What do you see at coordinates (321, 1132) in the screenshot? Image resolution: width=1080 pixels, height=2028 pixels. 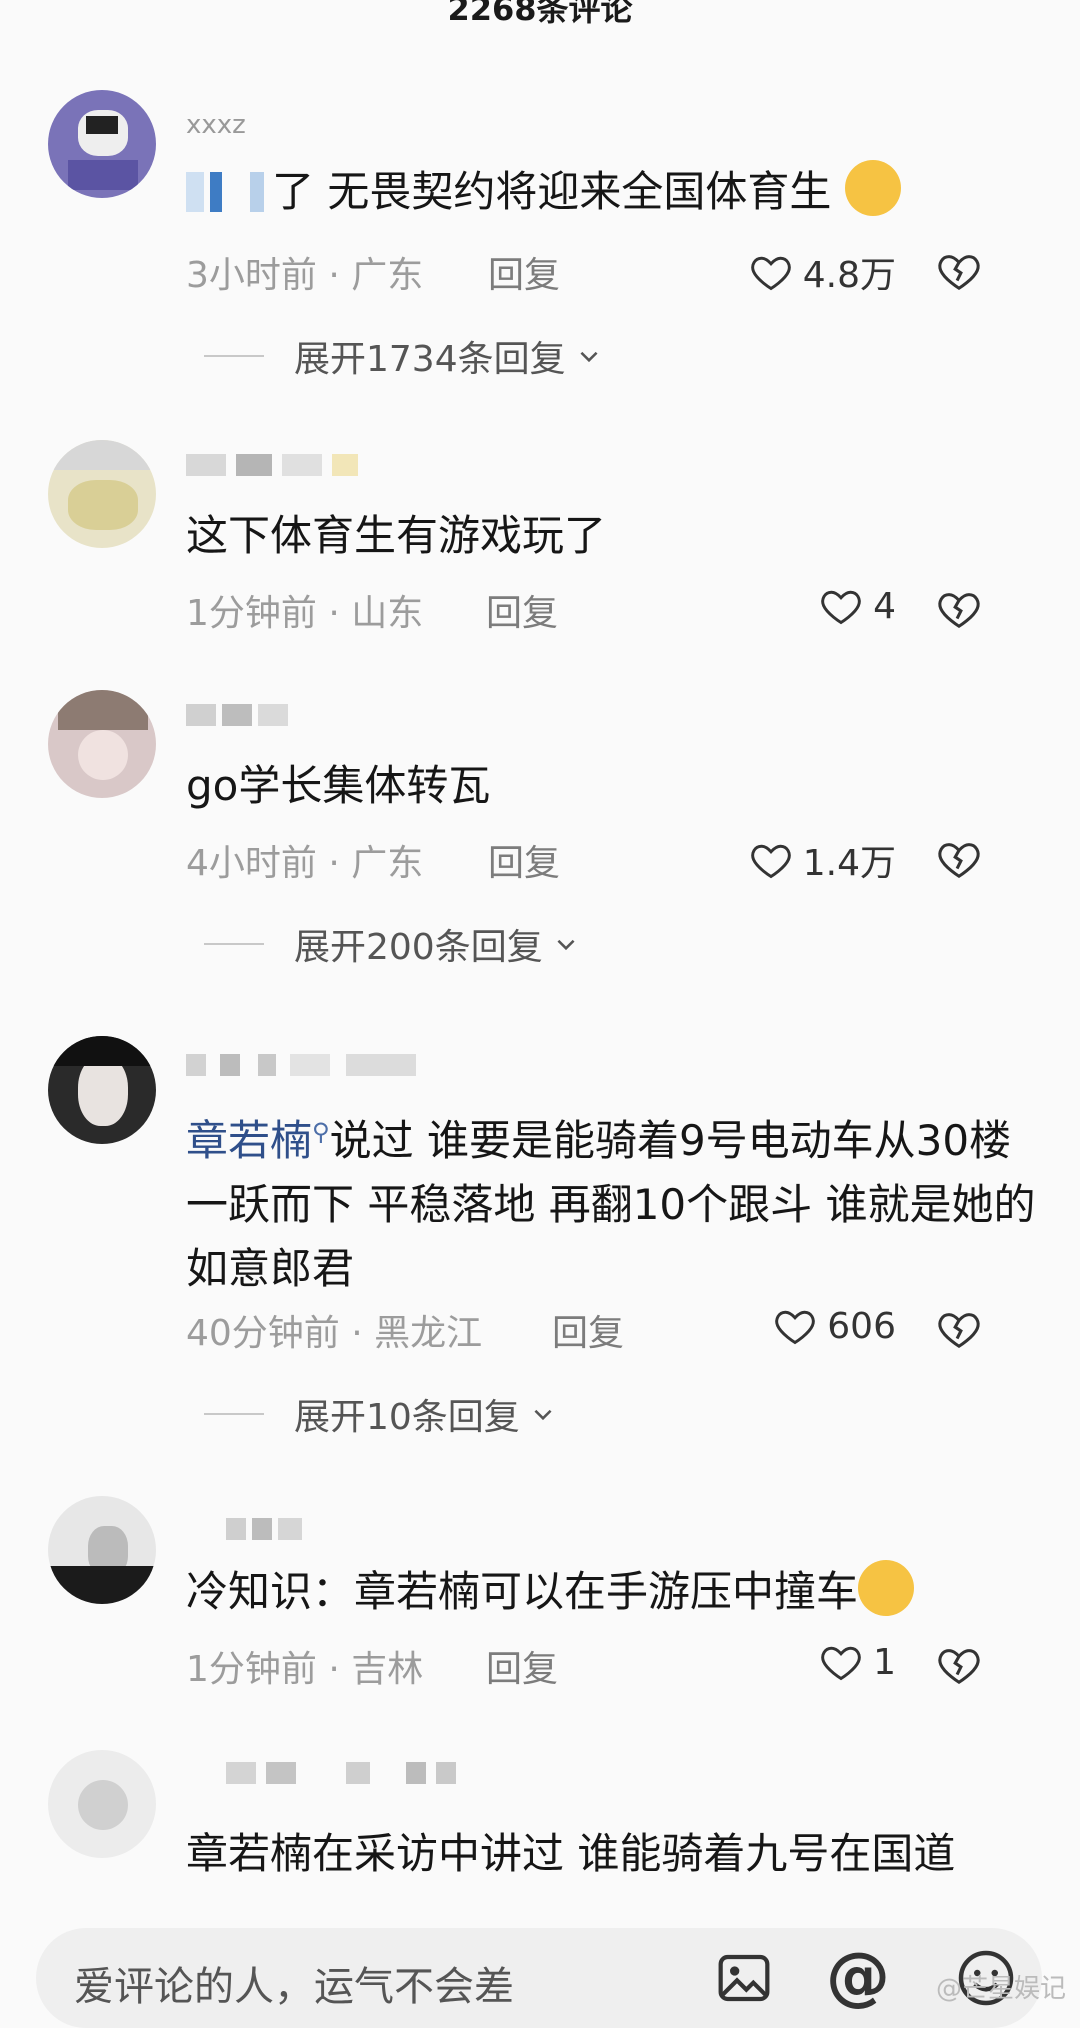 I see `search-icon: ⚲` at bounding box center [321, 1132].